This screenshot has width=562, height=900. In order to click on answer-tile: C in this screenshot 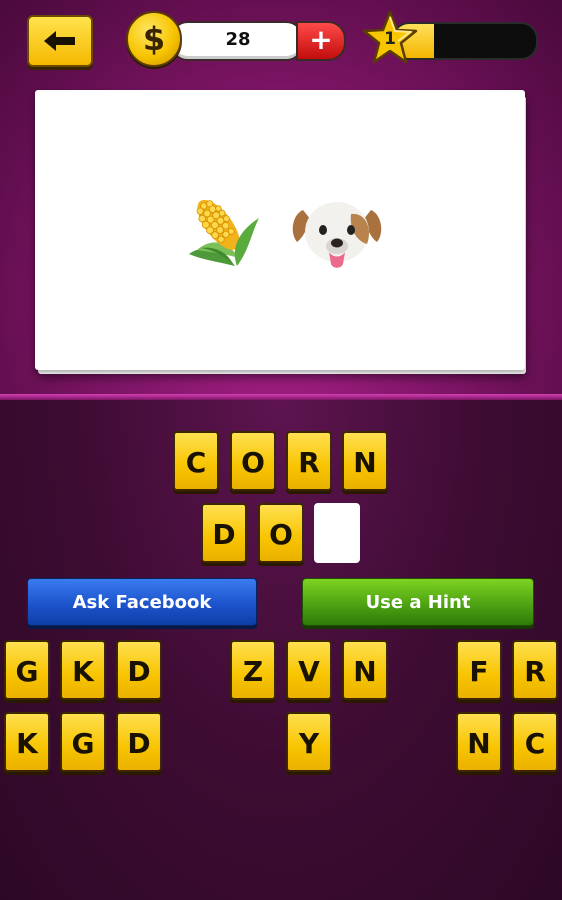, I will do `click(196, 461)`.